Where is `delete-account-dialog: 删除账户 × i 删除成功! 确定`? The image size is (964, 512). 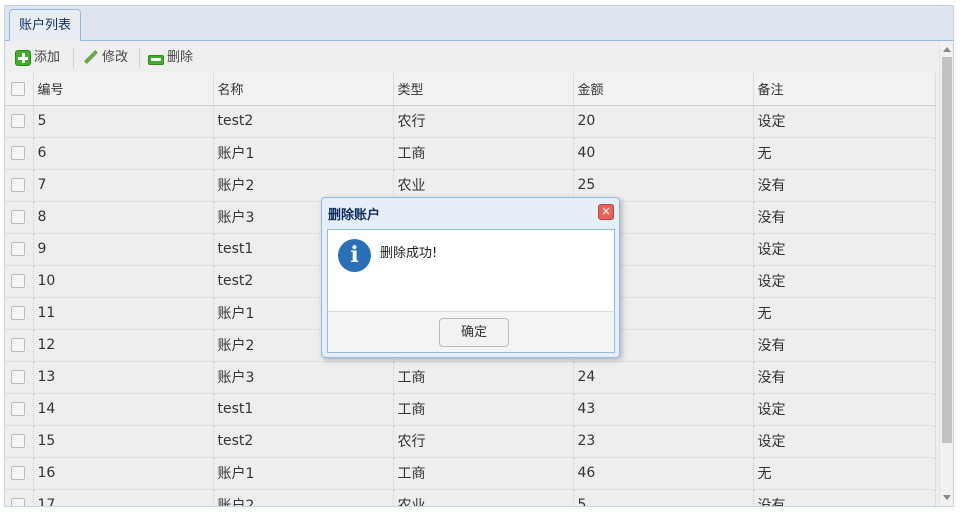 delete-account-dialog: 删除账户 × i 删除成功! 确定 is located at coordinates (470, 277).